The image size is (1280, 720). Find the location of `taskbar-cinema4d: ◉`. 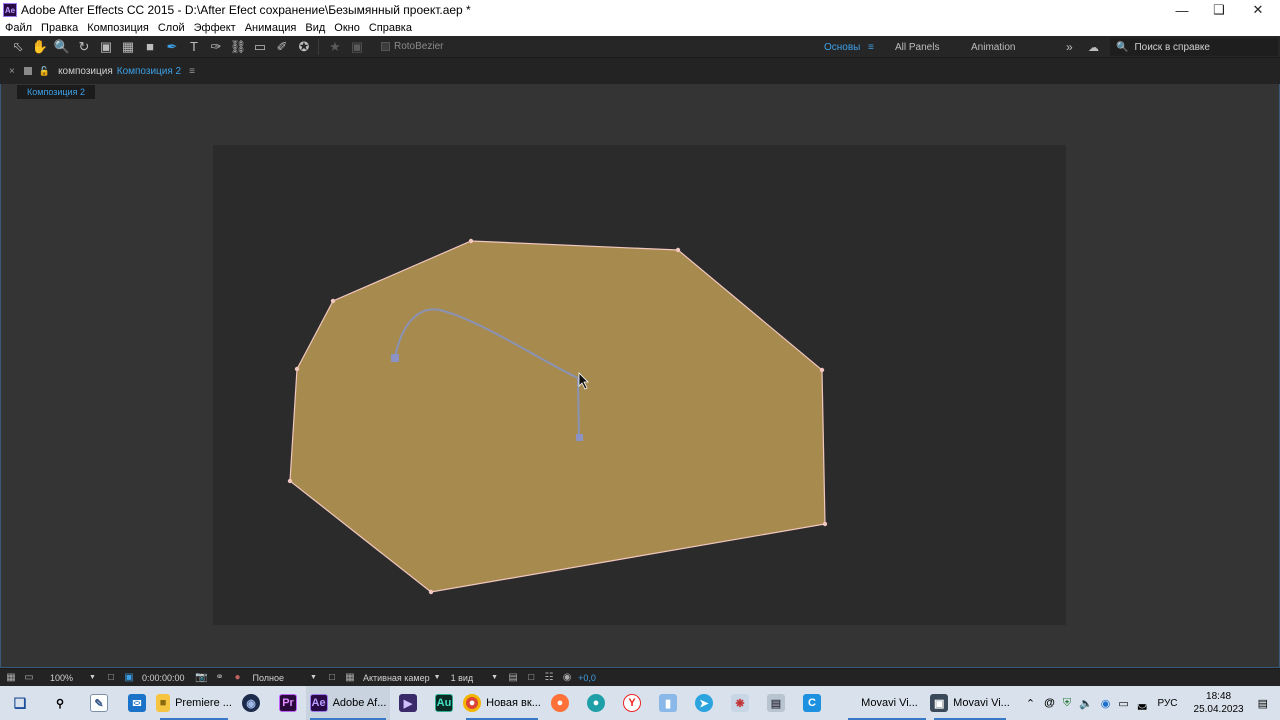

taskbar-cinema4d: ◉ is located at coordinates (251, 703).